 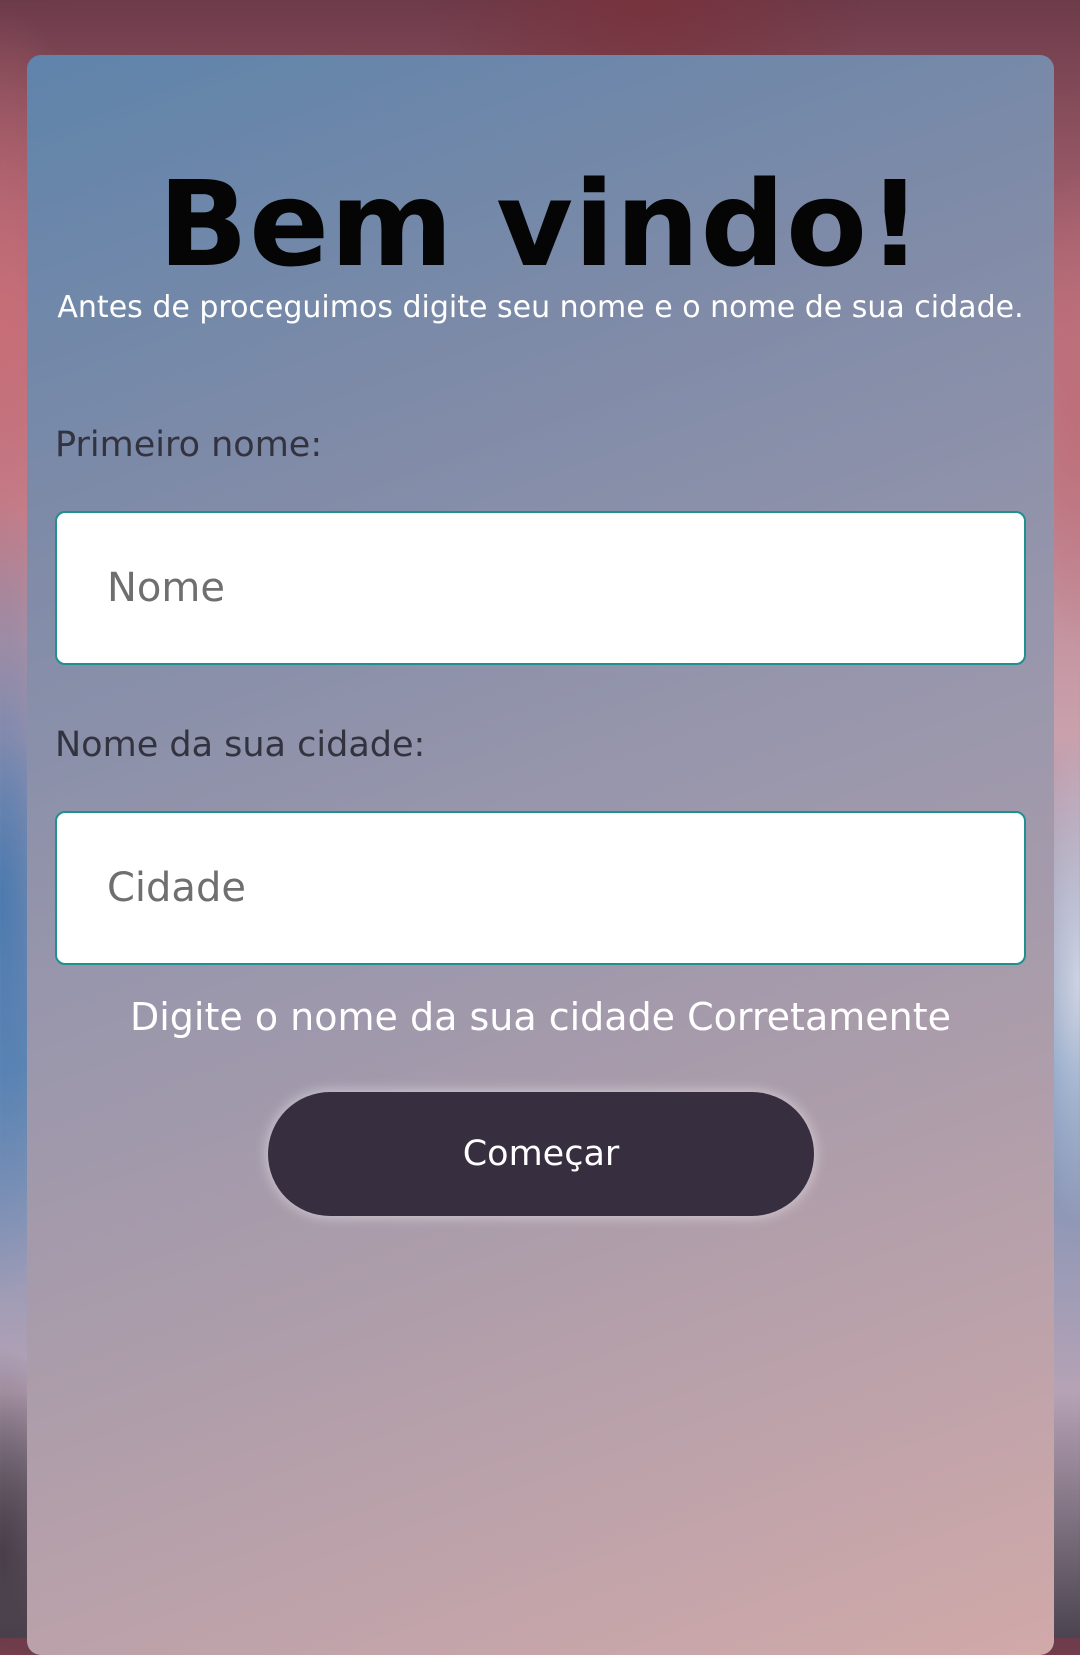 I want to click on city-label: Nome da sua cidade:, so click(x=240, y=745).